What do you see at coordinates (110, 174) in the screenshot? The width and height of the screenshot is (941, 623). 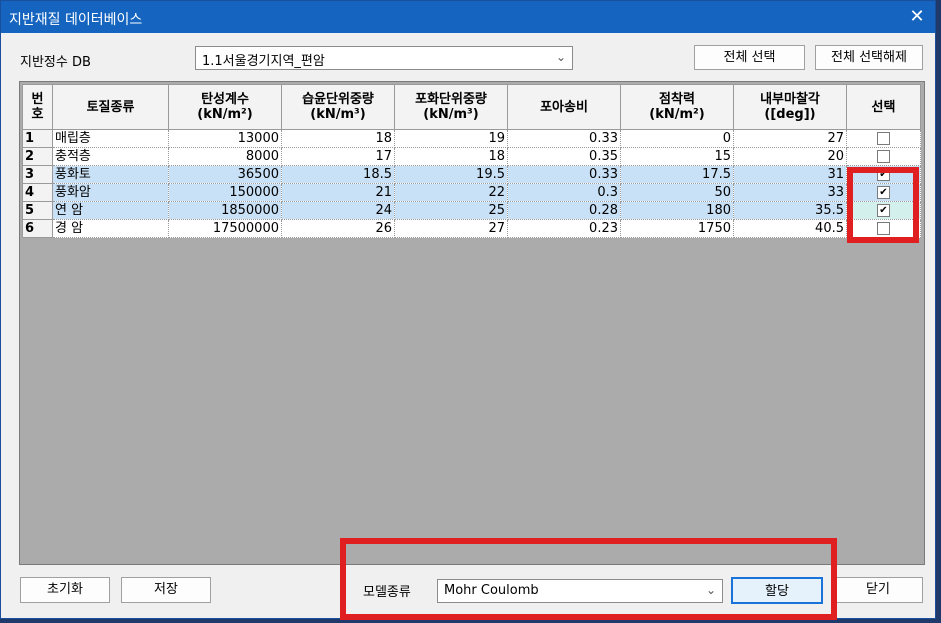 I see `type-cell: 풍화토` at bounding box center [110, 174].